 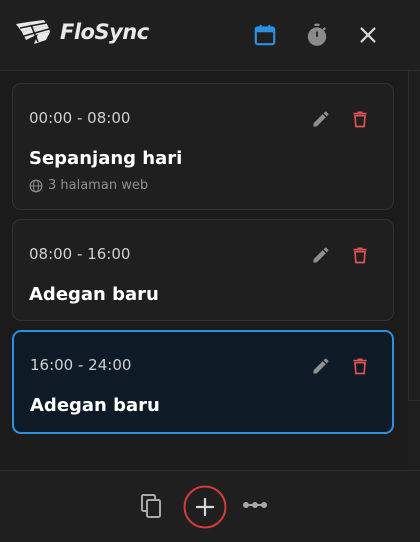 I want to click on copy-icon, so click(x=151, y=506).